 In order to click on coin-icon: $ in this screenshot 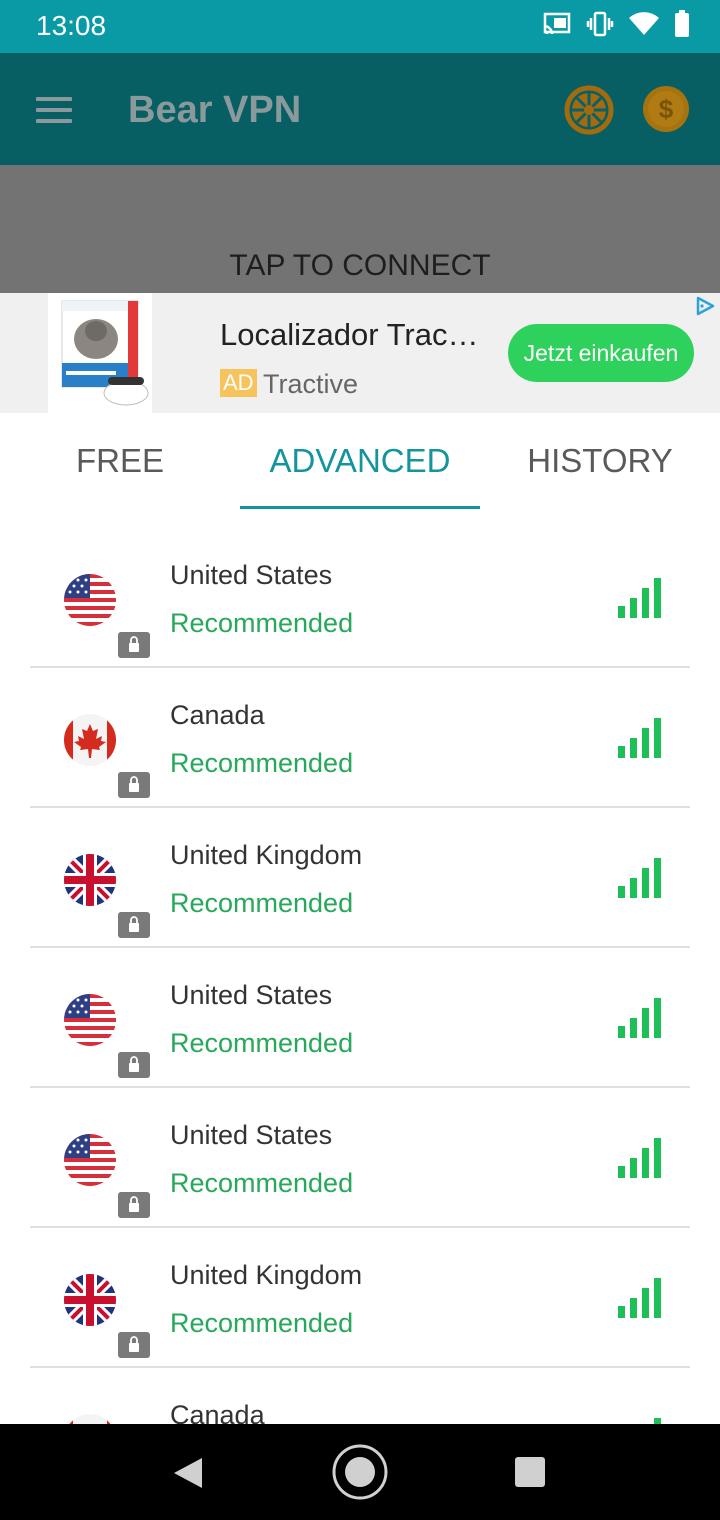, I will do `click(666, 109)`.